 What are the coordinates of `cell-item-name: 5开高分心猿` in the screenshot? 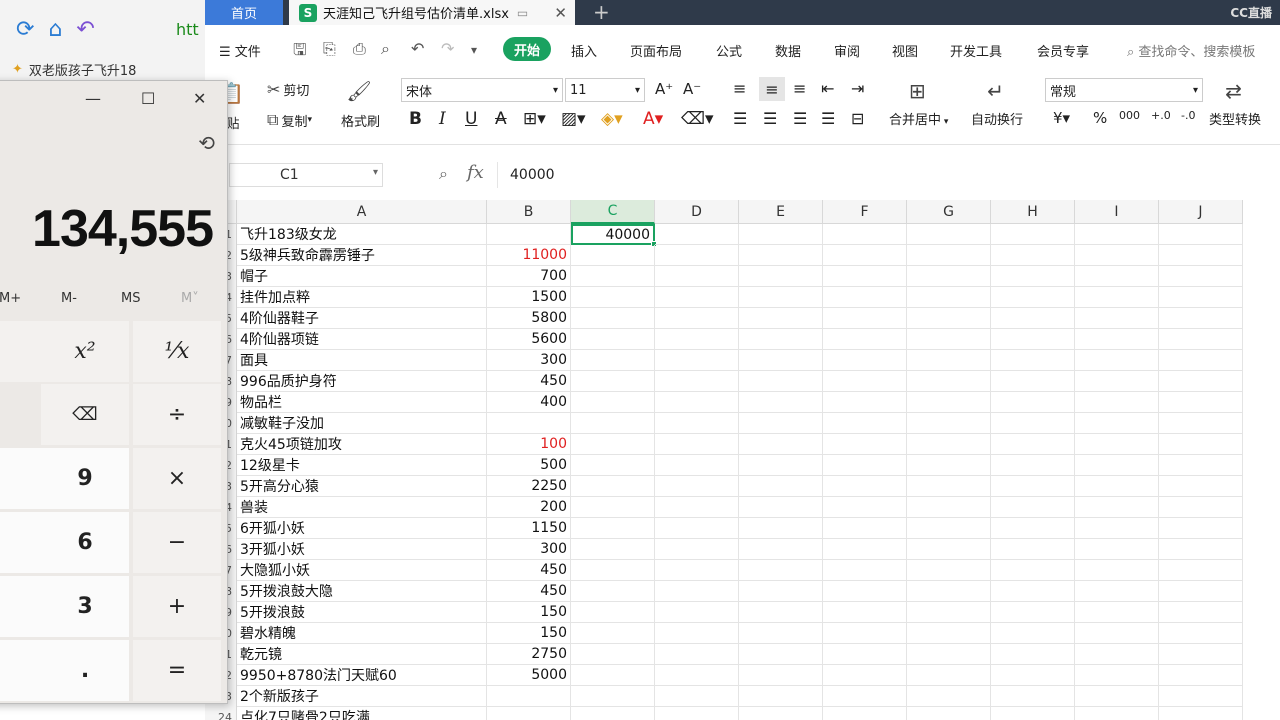 It's located at (362, 486).